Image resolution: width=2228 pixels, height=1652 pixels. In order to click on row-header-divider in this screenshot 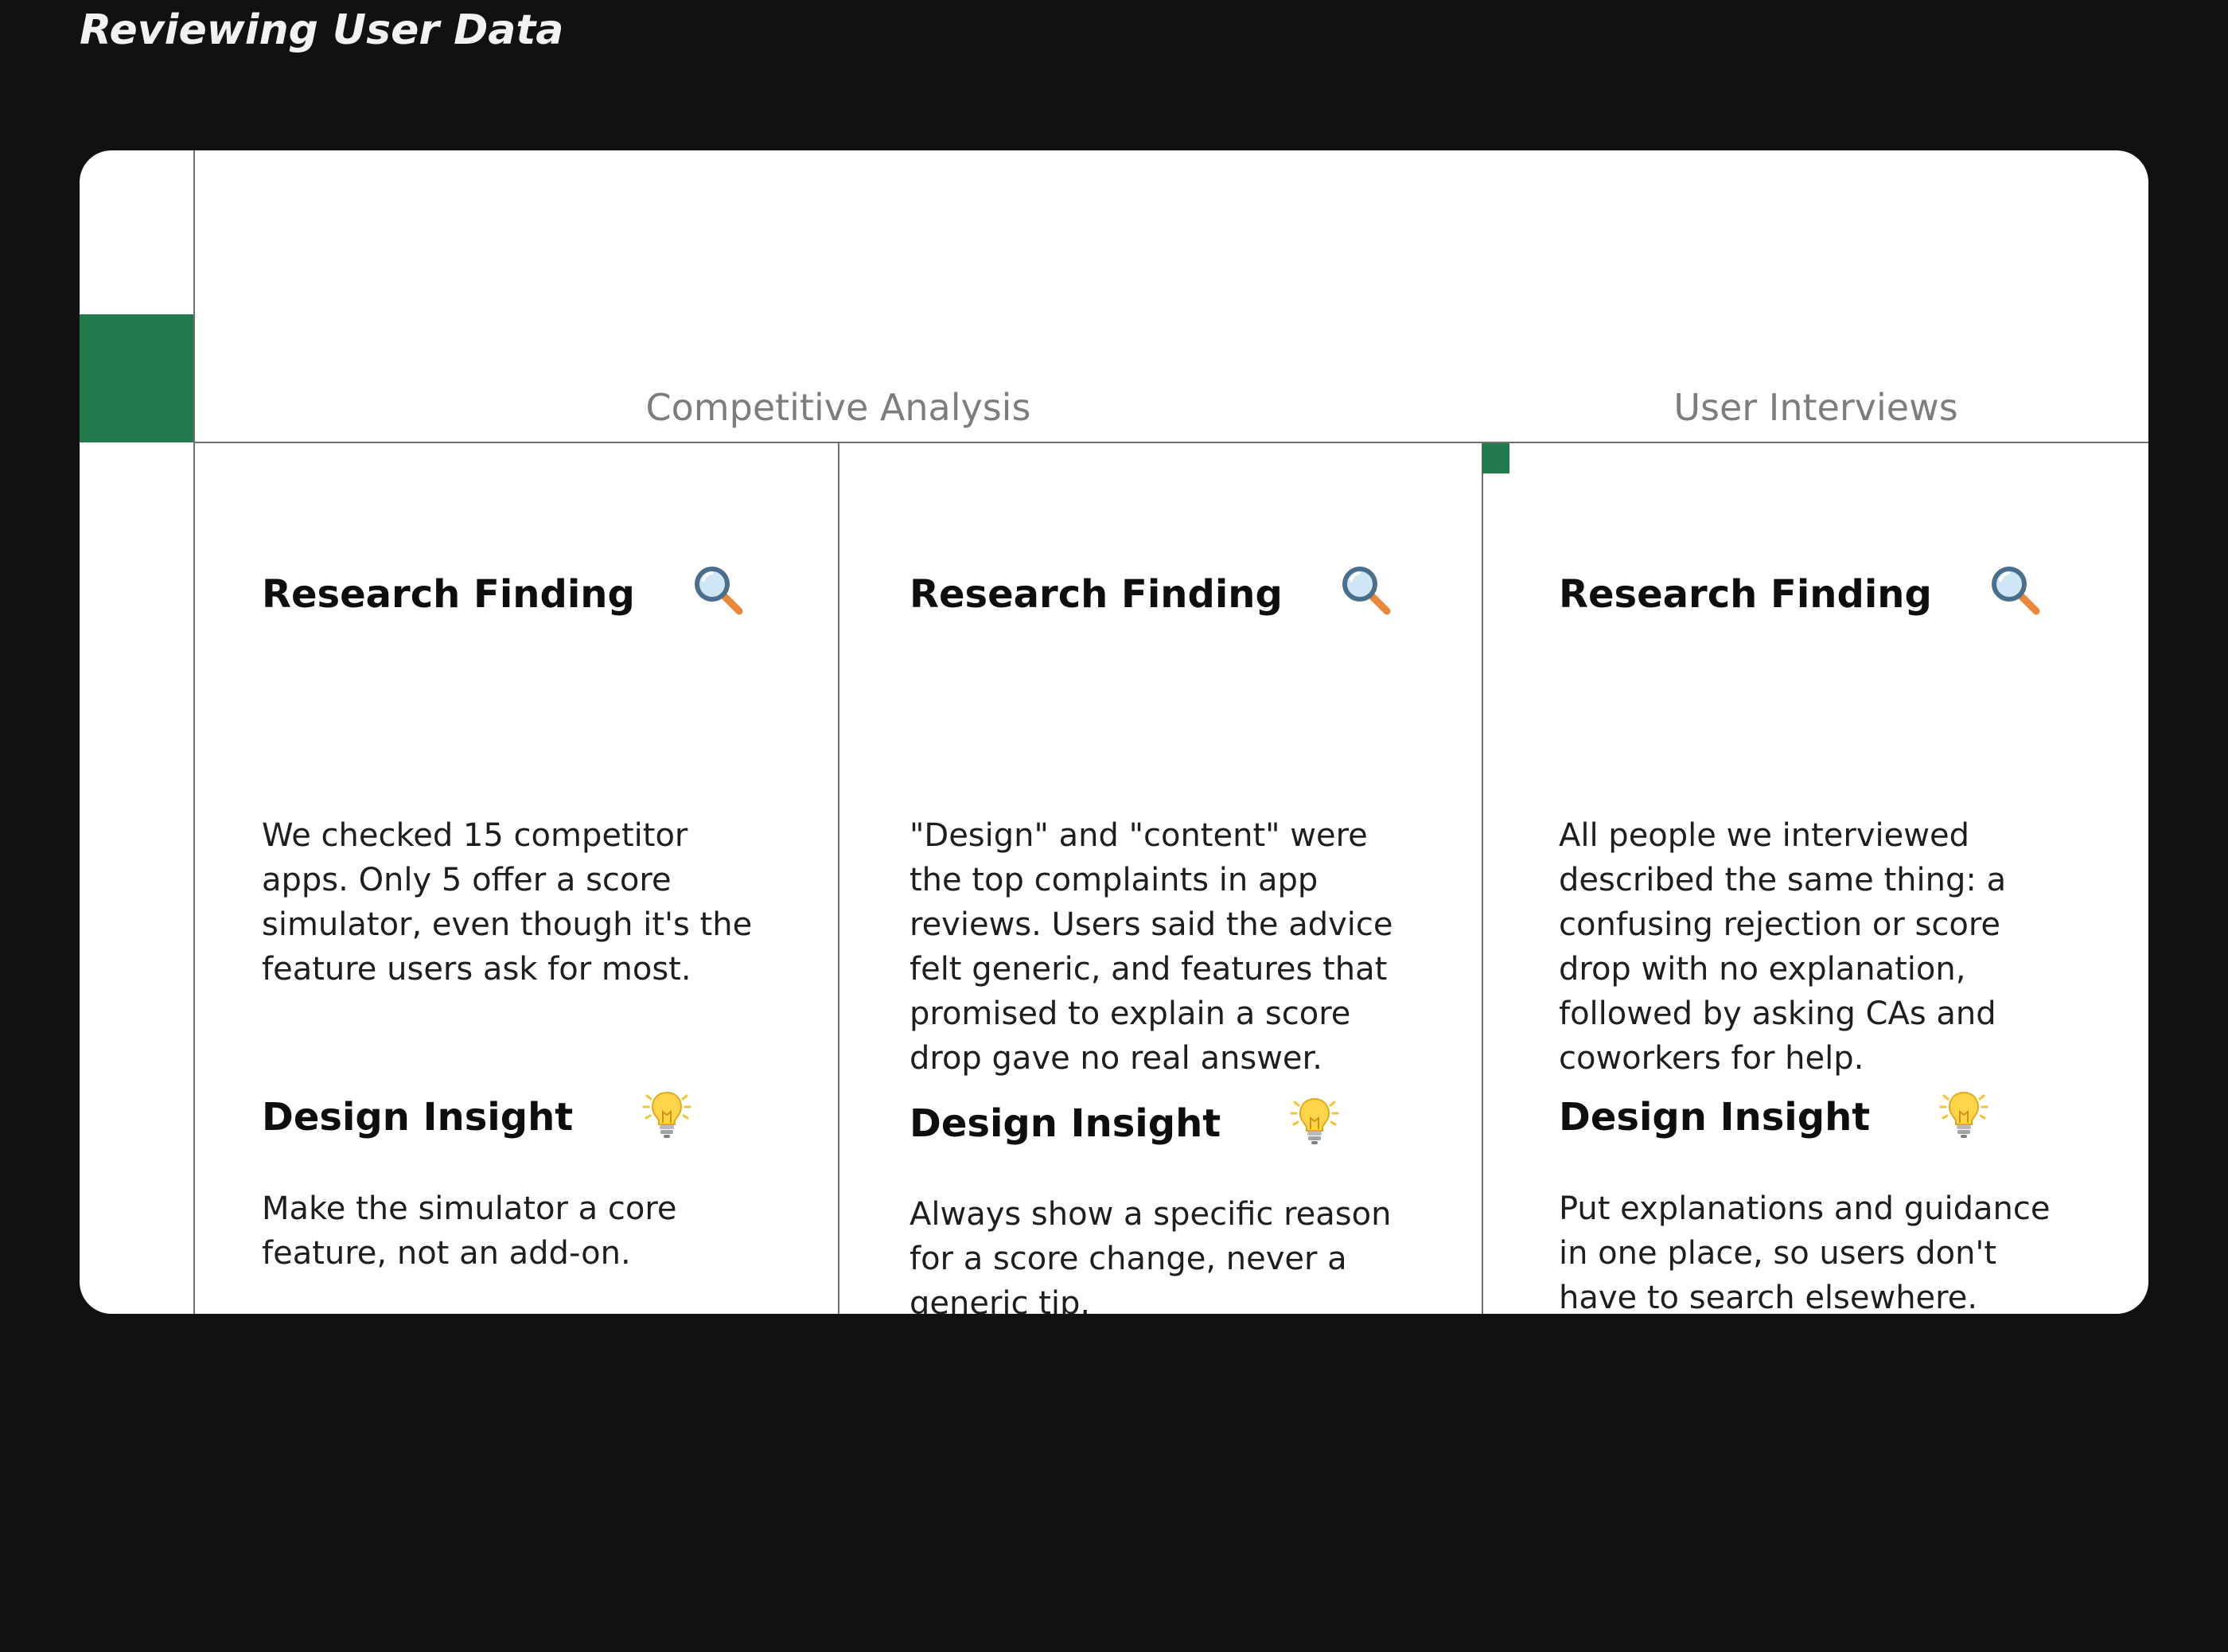, I will do `click(194, 732)`.